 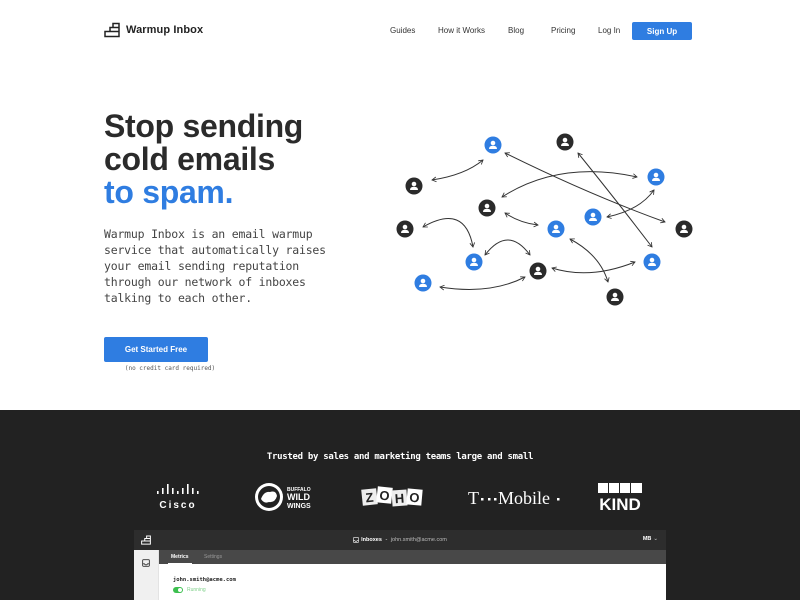 What do you see at coordinates (178, 497) in the screenshot?
I see `cisco-logo-icon: Cisco` at bounding box center [178, 497].